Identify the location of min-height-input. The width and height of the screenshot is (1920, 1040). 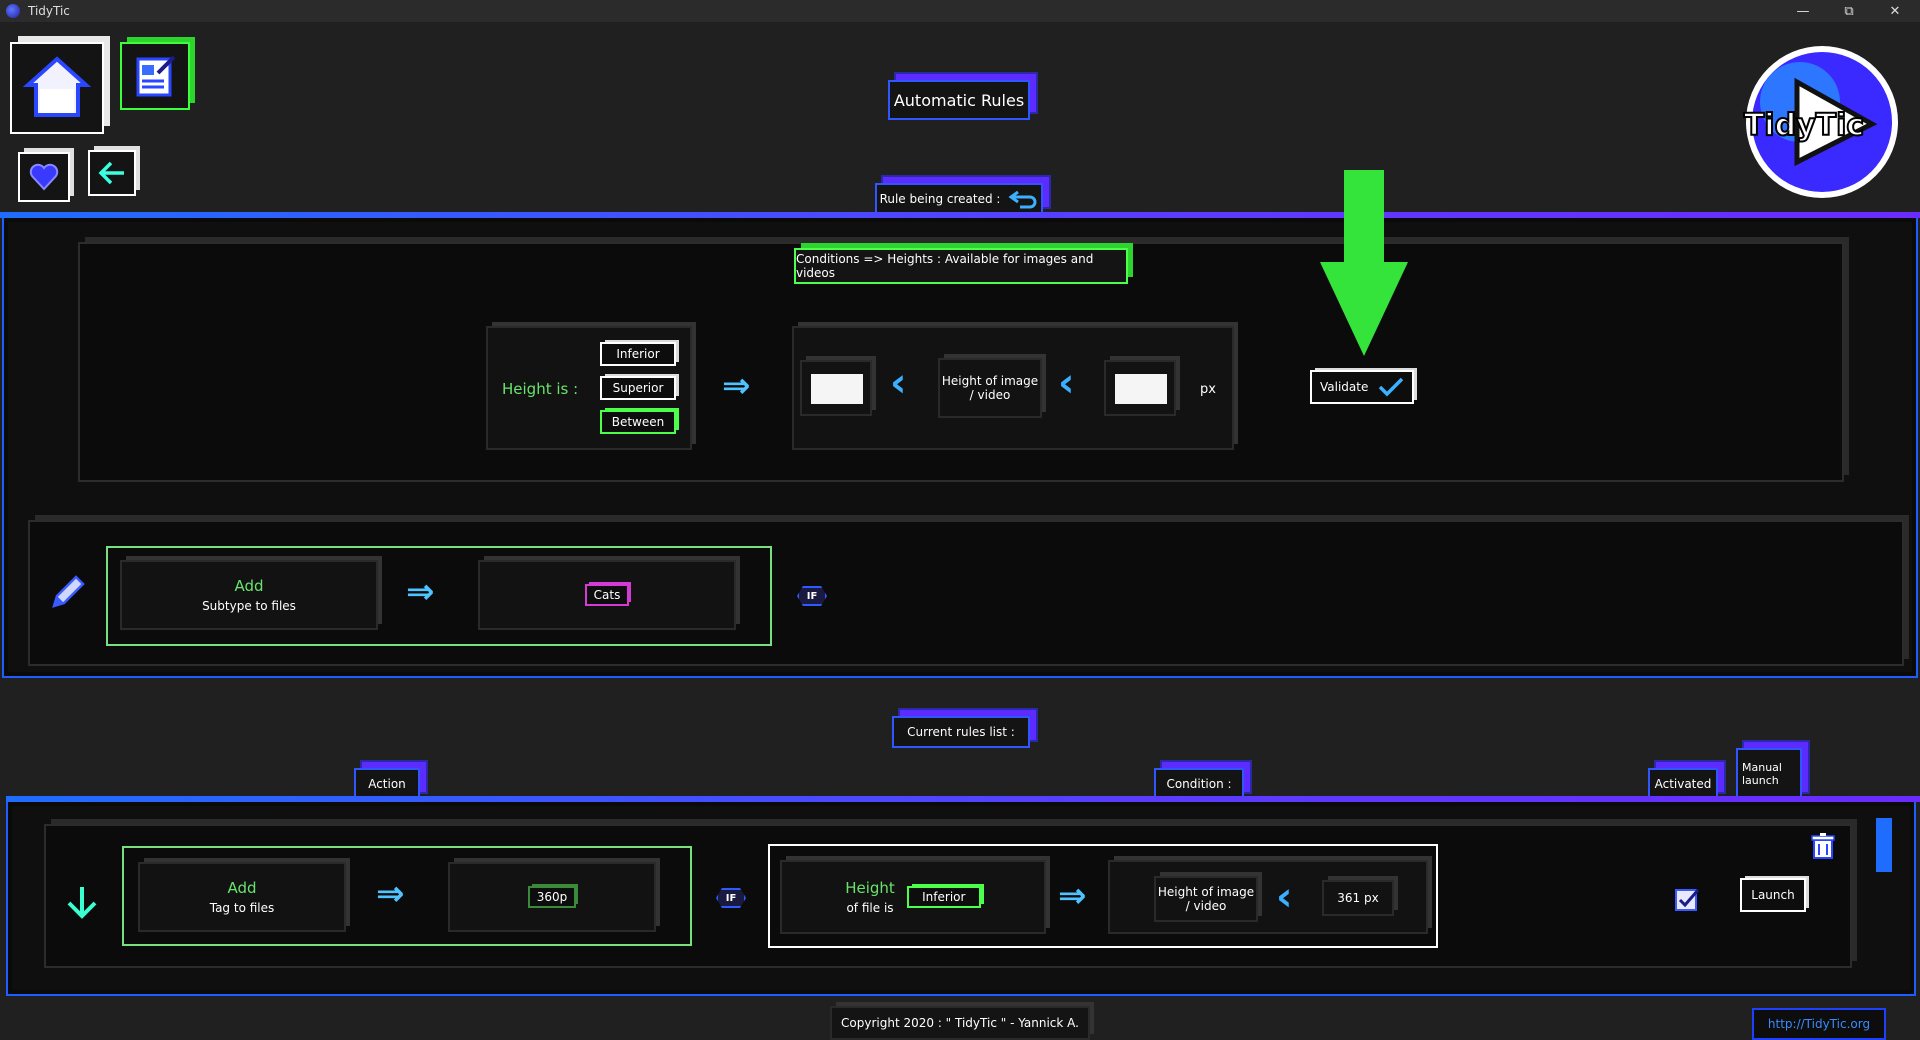
(837, 389).